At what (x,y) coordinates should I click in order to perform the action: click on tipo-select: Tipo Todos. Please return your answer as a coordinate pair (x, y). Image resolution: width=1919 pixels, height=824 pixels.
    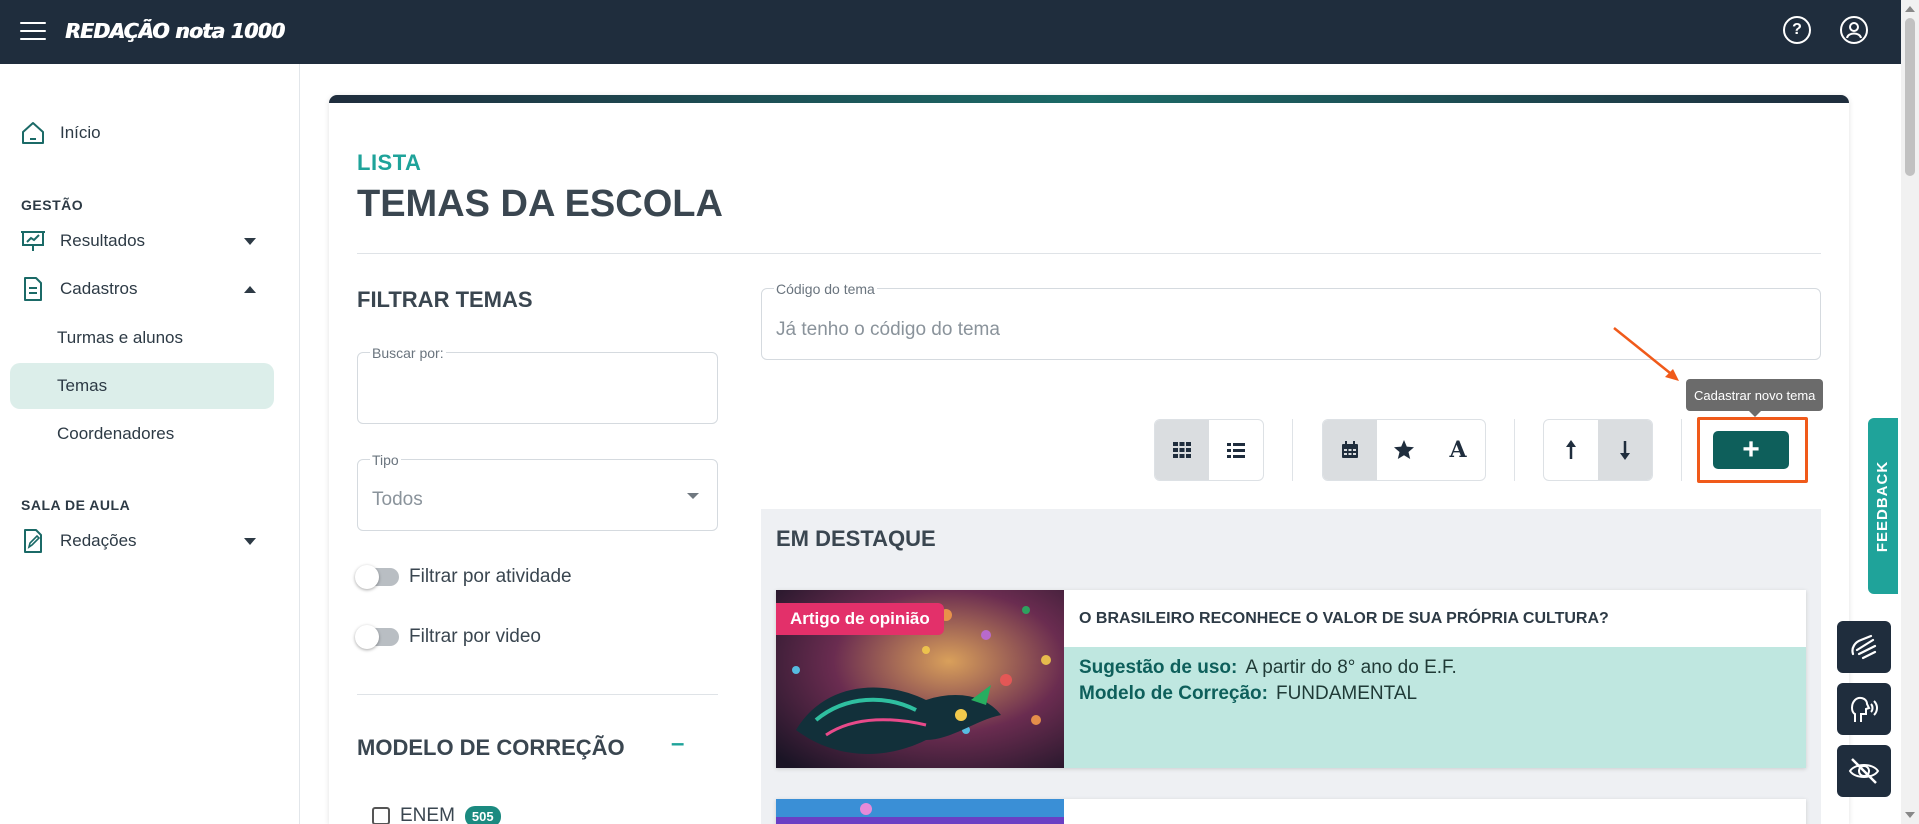
    Looking at the image, I should click on (537, 491).